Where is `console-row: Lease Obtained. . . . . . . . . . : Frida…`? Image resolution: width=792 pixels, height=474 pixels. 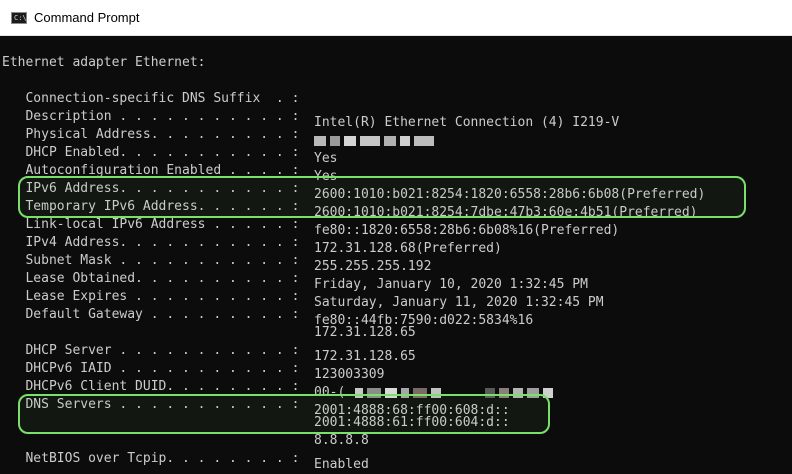 console-row: Lease Obtained. . . . . . . . . . : Frida… is located at coordinates (295, 281).